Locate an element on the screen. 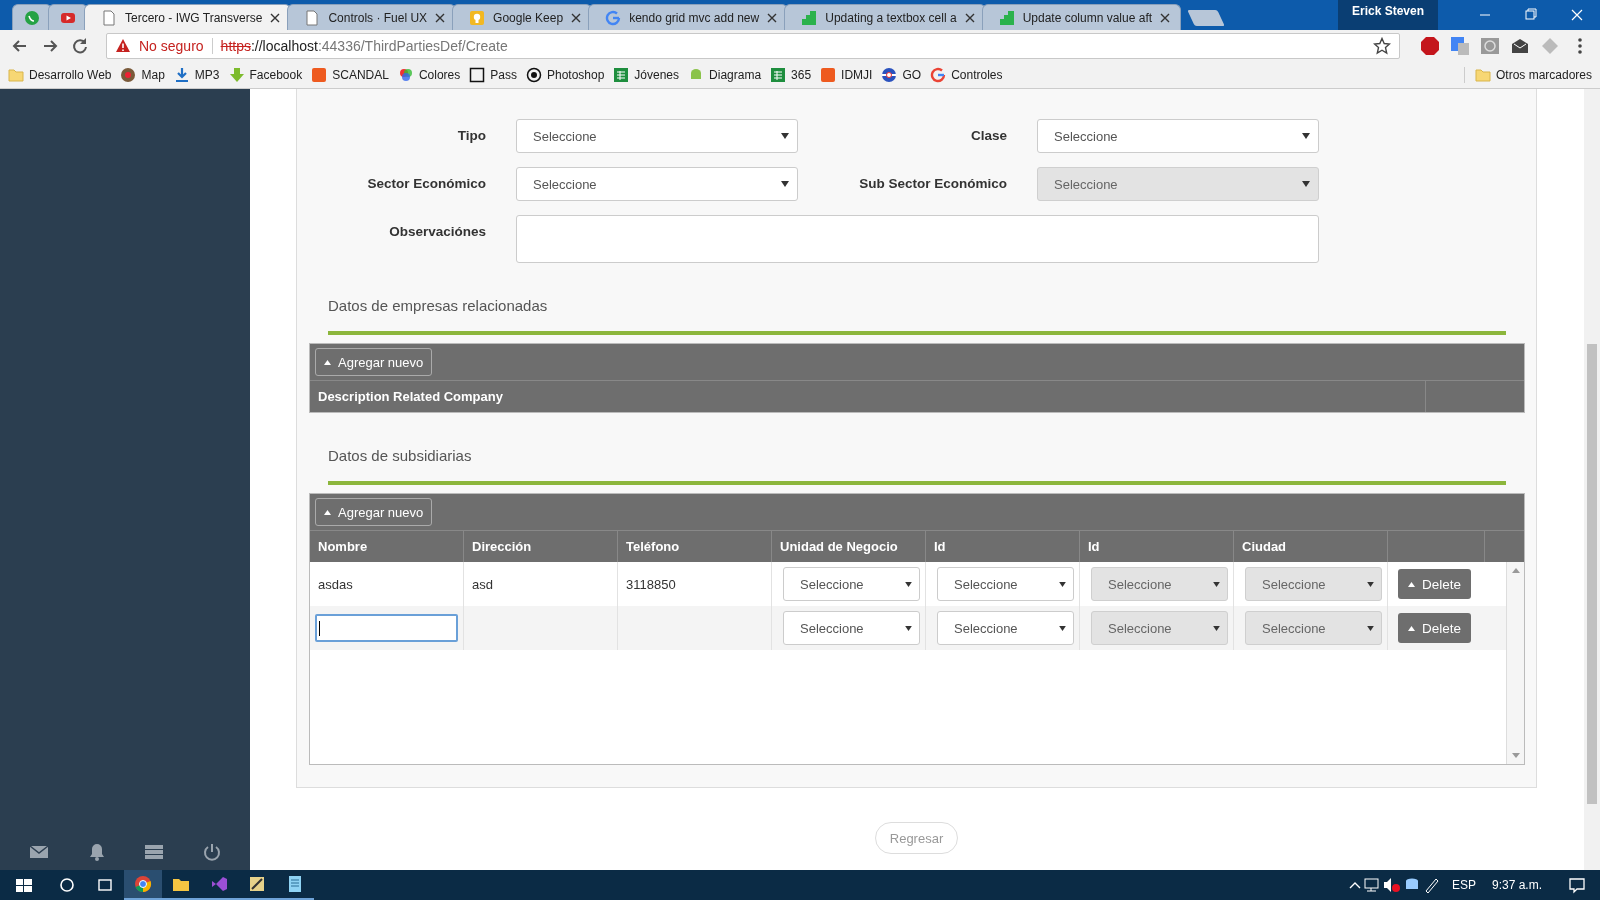  reload-icon is located at coordinates (80, 46).